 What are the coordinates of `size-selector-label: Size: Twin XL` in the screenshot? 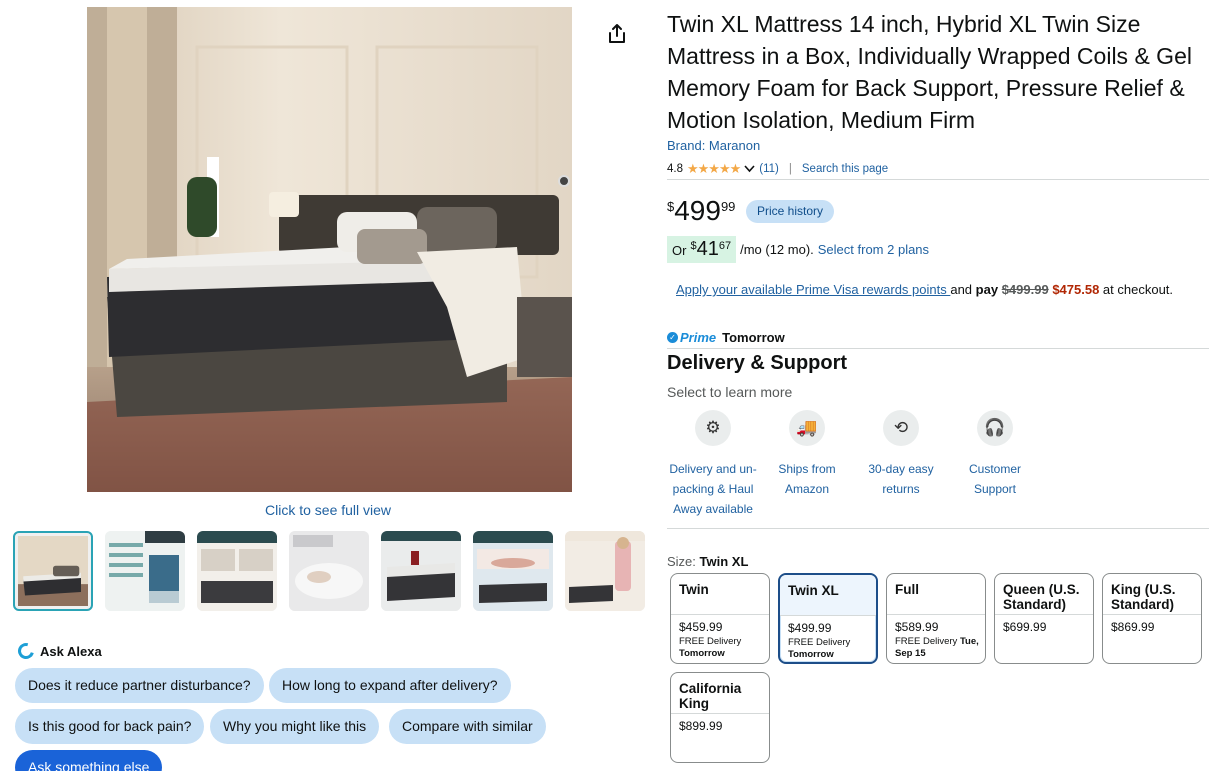 It's located at (707, 561).